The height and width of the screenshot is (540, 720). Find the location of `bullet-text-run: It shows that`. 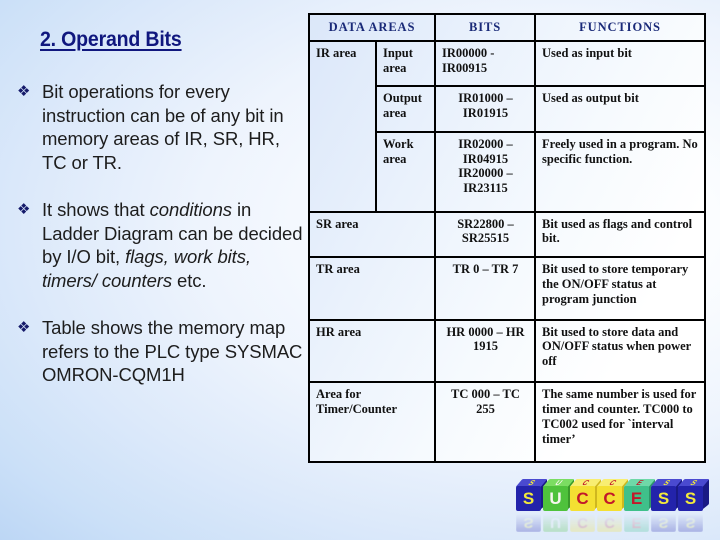

bullet-text-run: It shows that is located at coordinates (96, 210).